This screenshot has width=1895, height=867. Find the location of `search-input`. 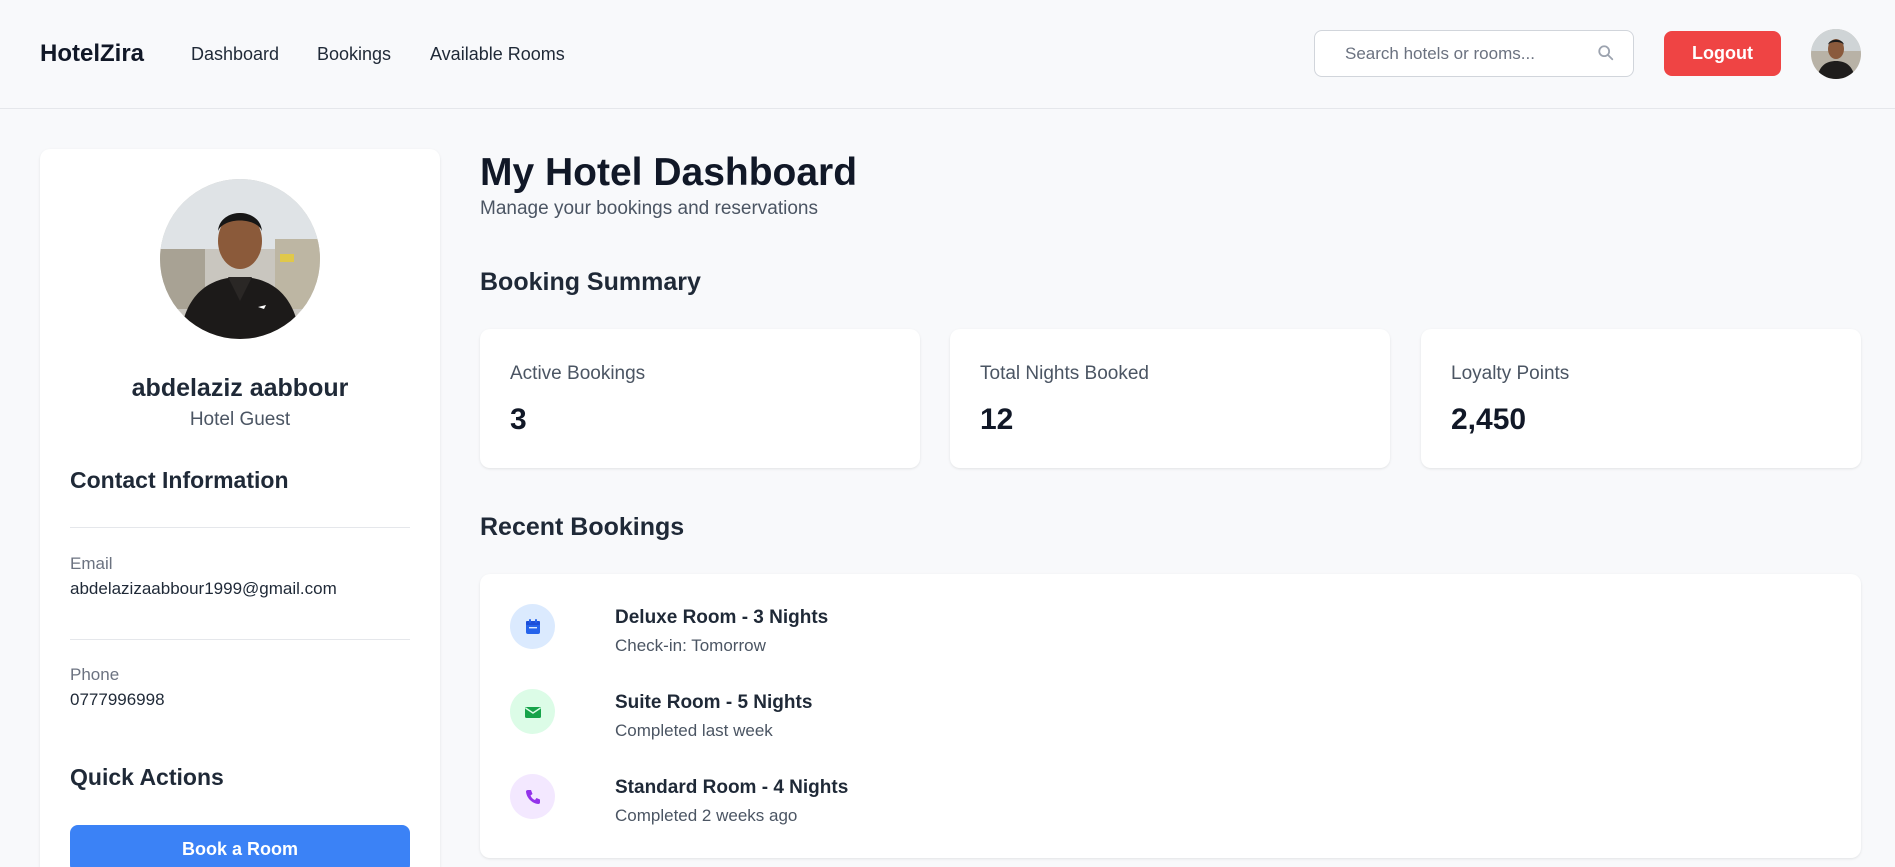

search-input is located at coordinates (1465, 53).